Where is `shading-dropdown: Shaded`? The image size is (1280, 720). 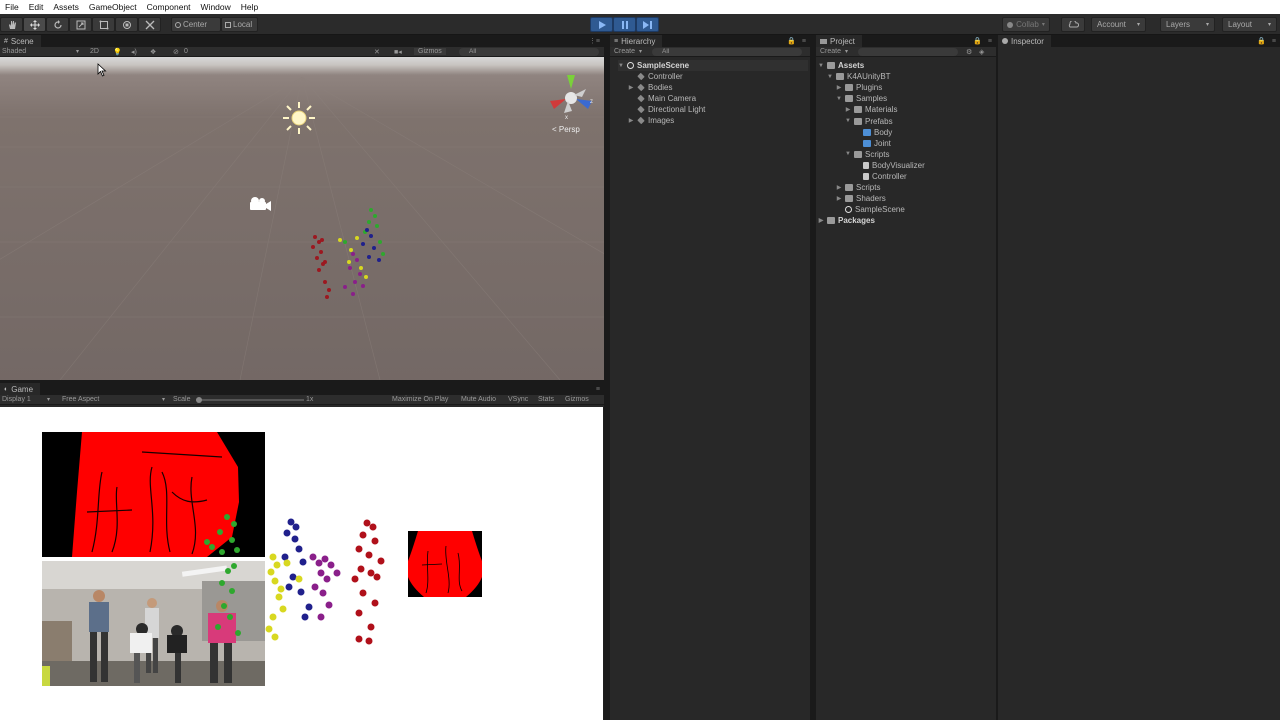 shading-dropdown: Shaded is located at coordinates (14, 51).